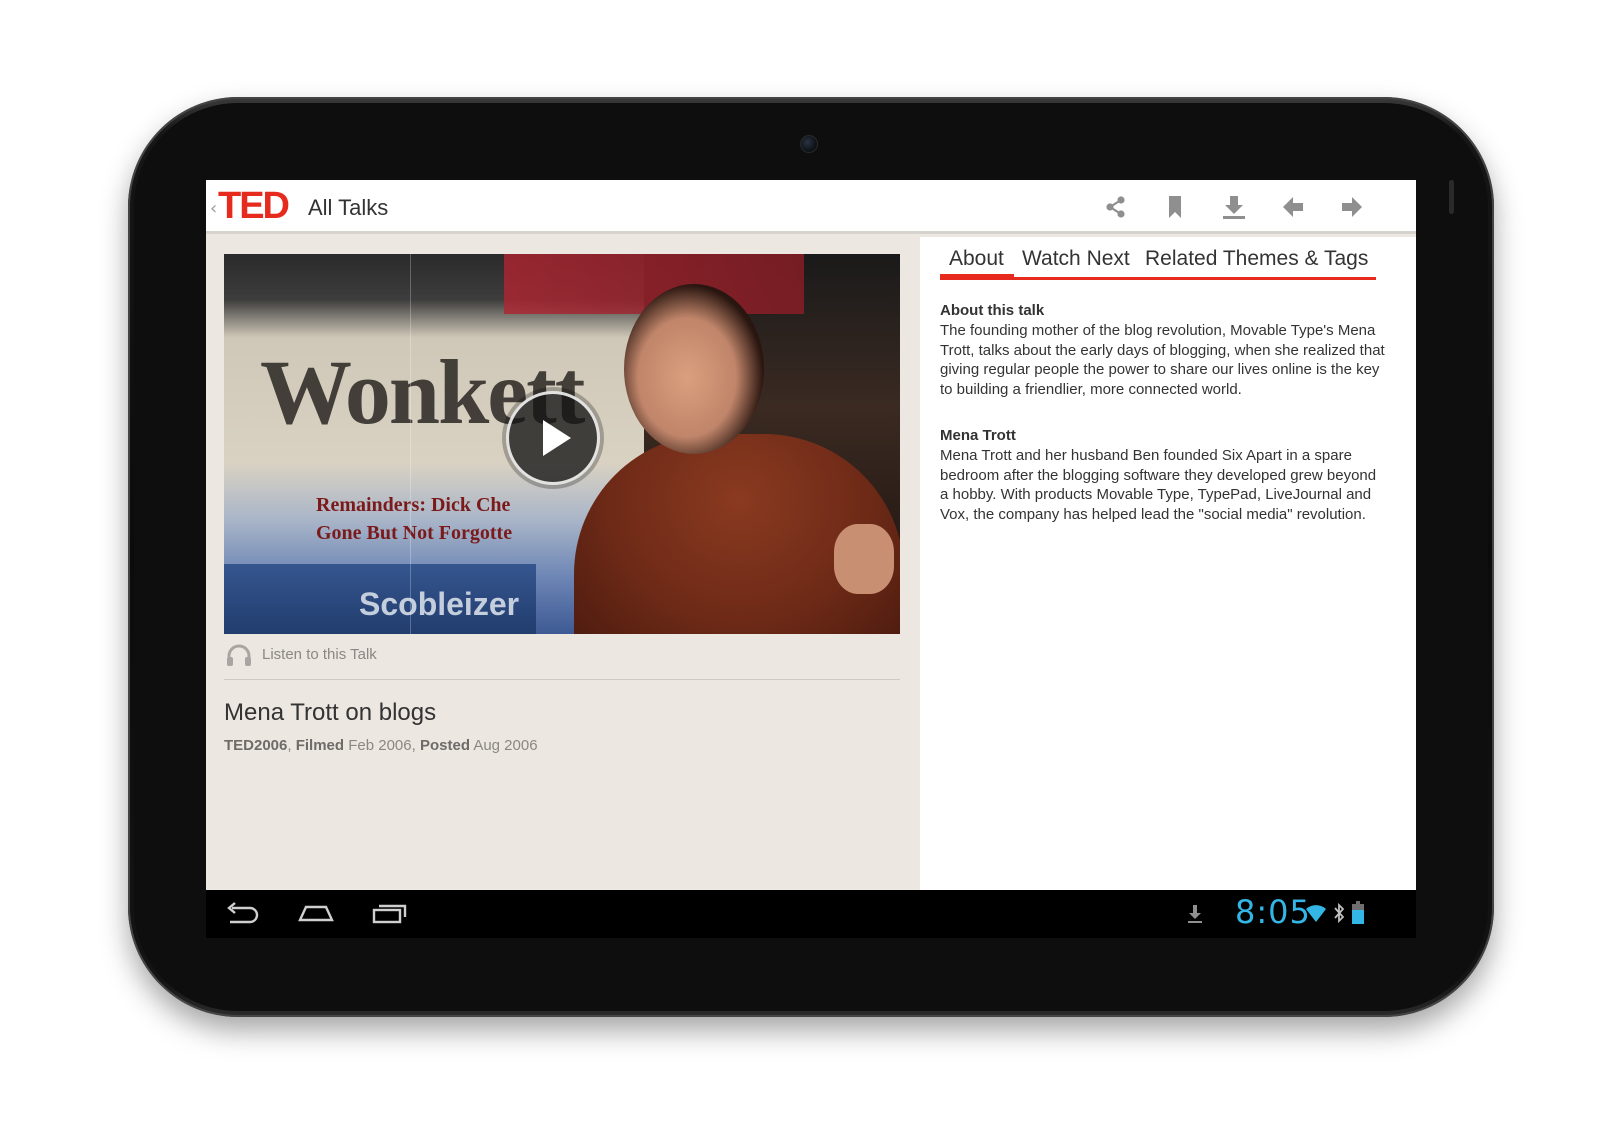 This screenshot has width=1600, height=1128. Describe the element at coordinates (330, 712) in the screenshot. I see `talk-title: Mena Trott on blogs` at that location.